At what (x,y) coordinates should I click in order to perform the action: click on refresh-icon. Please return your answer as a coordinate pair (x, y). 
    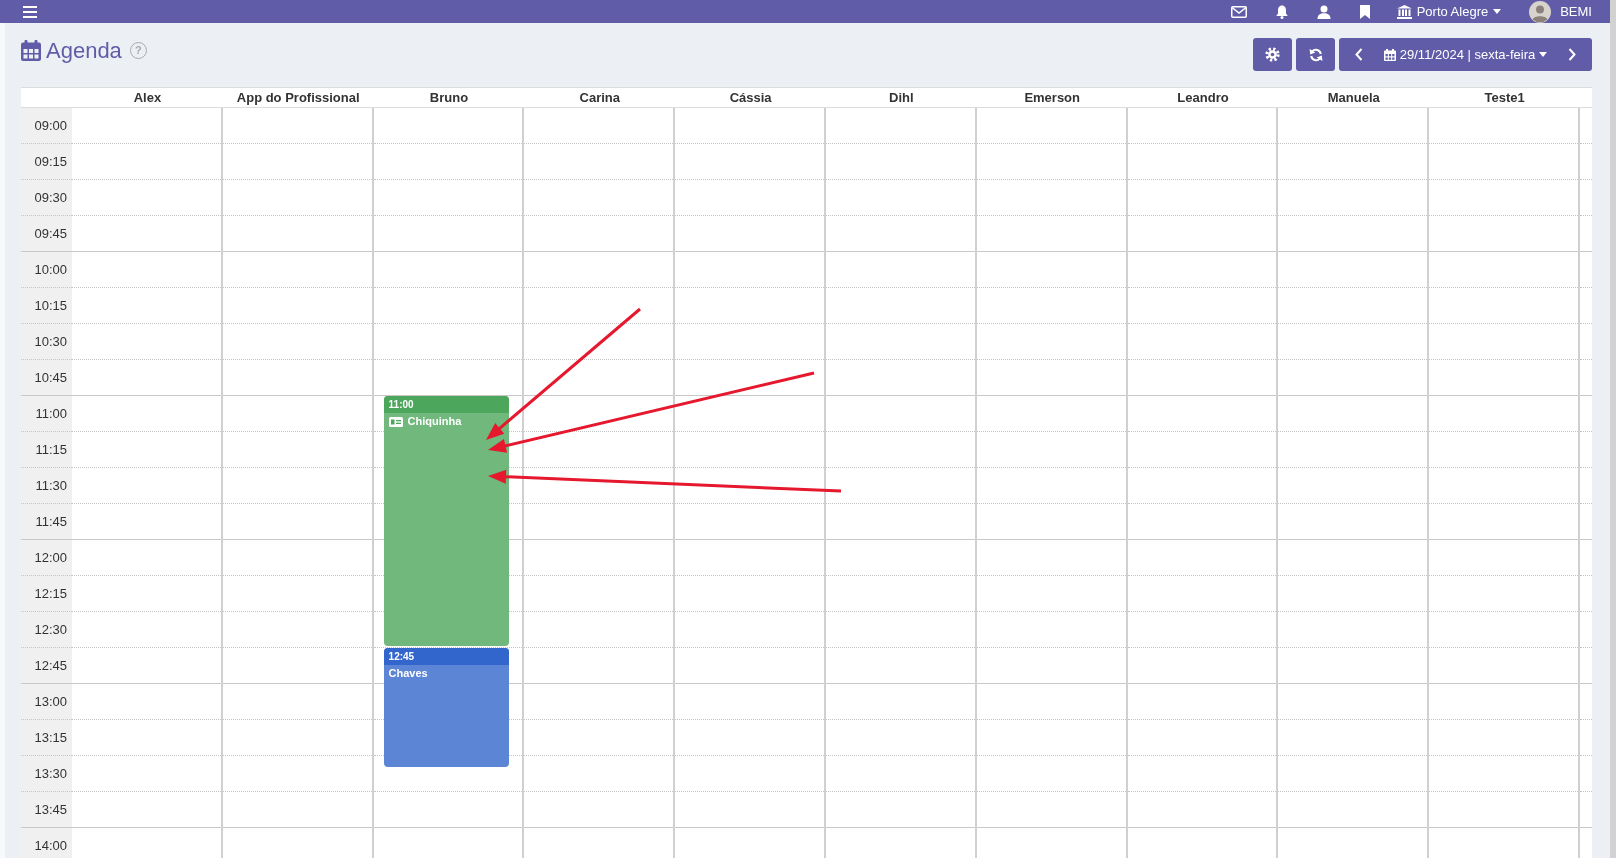
    Looking at the image, I should click on (1315, 54).